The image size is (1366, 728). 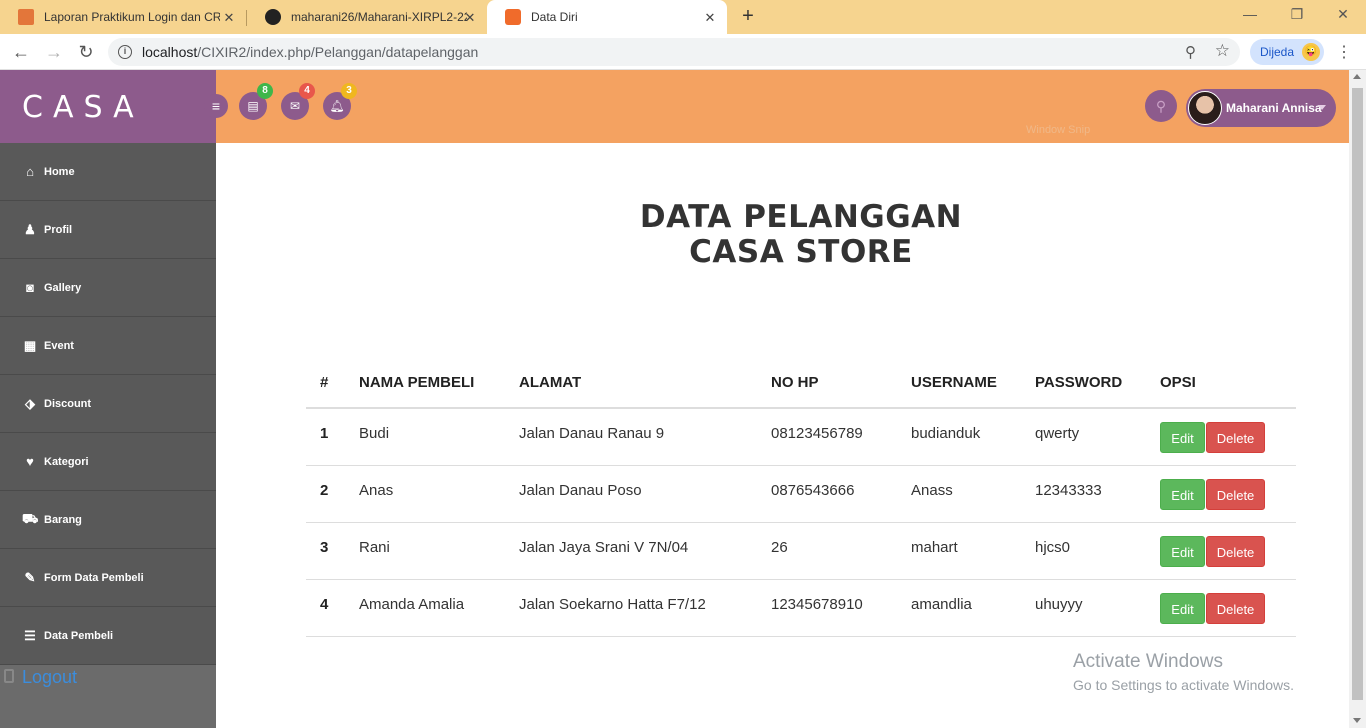 What do you see at coordinates (108, 404) in the screenshot?
I see `sidebar-item-discount: ⬗ Discount` at bounding box center [108, 404].